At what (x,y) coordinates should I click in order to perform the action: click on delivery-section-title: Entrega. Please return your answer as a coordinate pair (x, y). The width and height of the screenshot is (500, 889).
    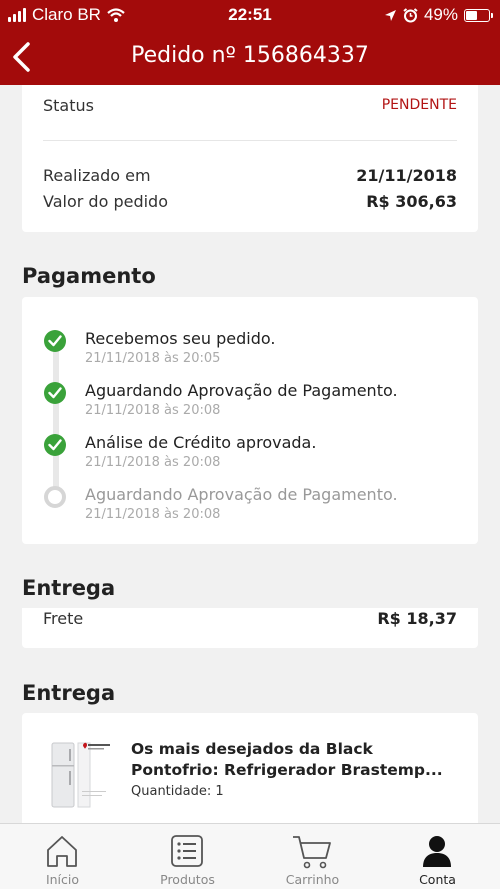
    Looking at the image, I should click on (69, 693).